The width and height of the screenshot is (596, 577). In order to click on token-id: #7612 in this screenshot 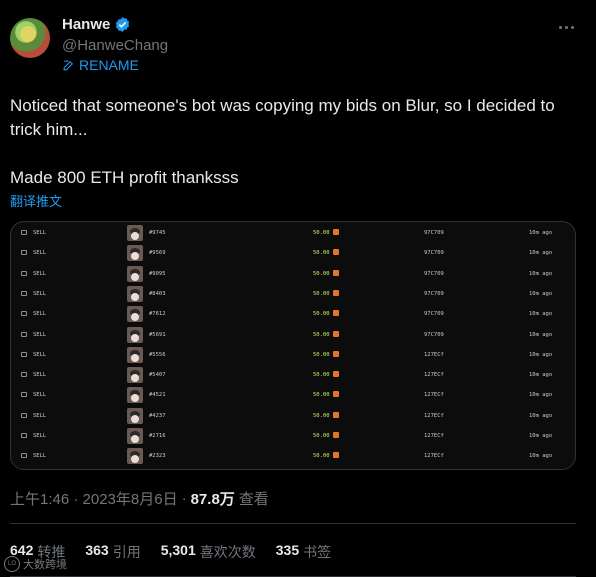, I will do `click(157, 314)`.